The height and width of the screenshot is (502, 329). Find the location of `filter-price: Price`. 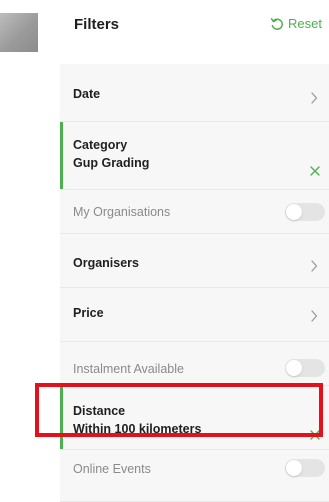

filter-price: Price is located at coordinates (194, 315).